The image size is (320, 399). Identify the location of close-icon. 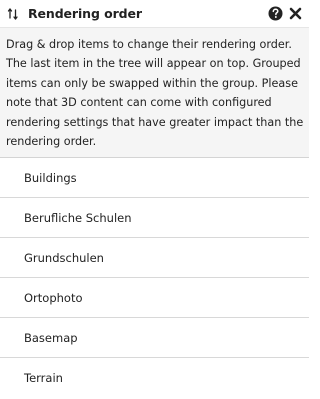
(295, 14).